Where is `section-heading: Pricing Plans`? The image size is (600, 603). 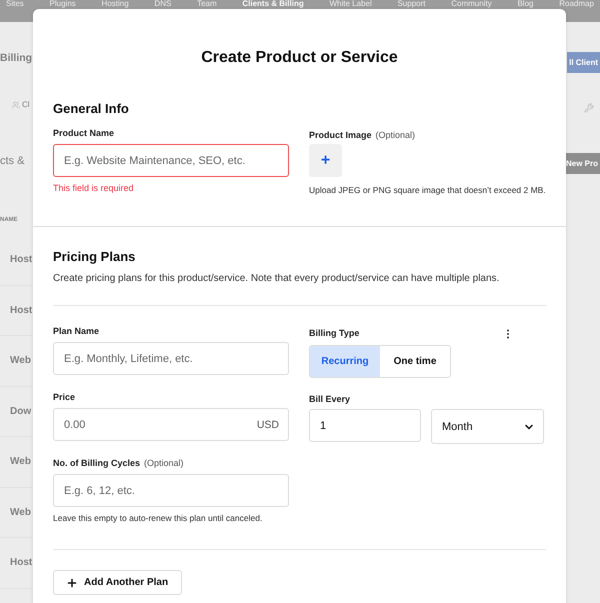 section-heading: Pricing Plans is located at coordinates (94, 256).